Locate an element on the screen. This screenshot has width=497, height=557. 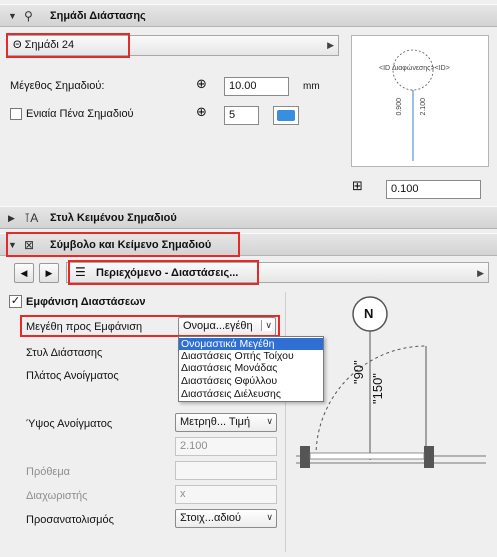
dimension-marker-icon: ⚲ is located at coordinates (28, 16).